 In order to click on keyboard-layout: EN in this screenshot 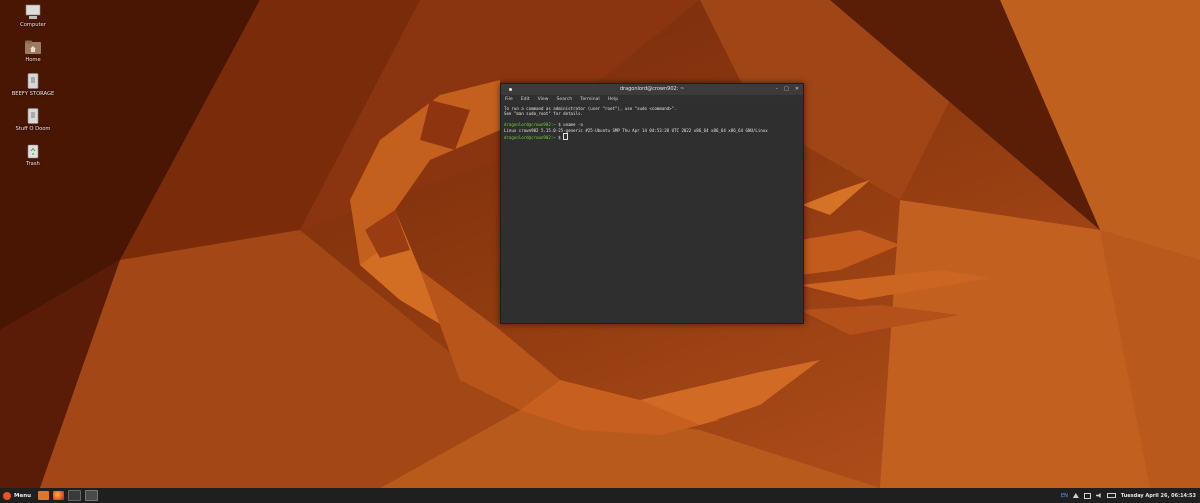, I will do `click(1064, 496)`.